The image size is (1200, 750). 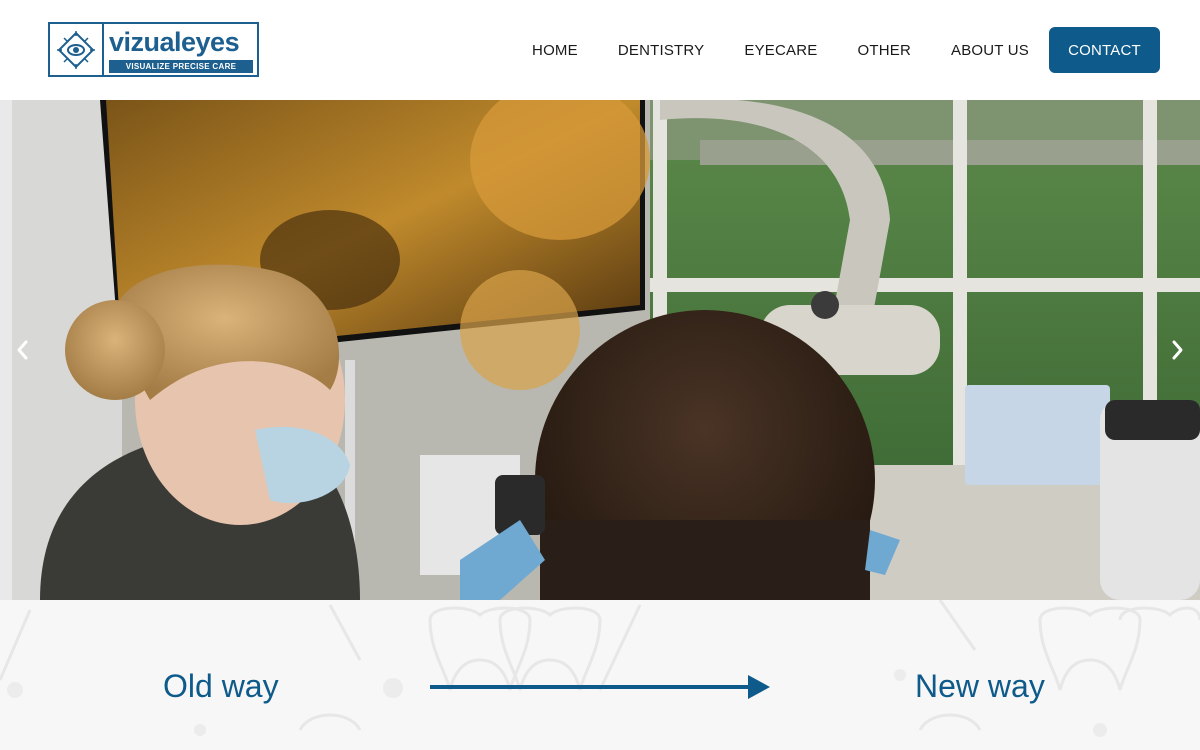 I want to click on carousel-next-button, so click(x=1178, y=350).